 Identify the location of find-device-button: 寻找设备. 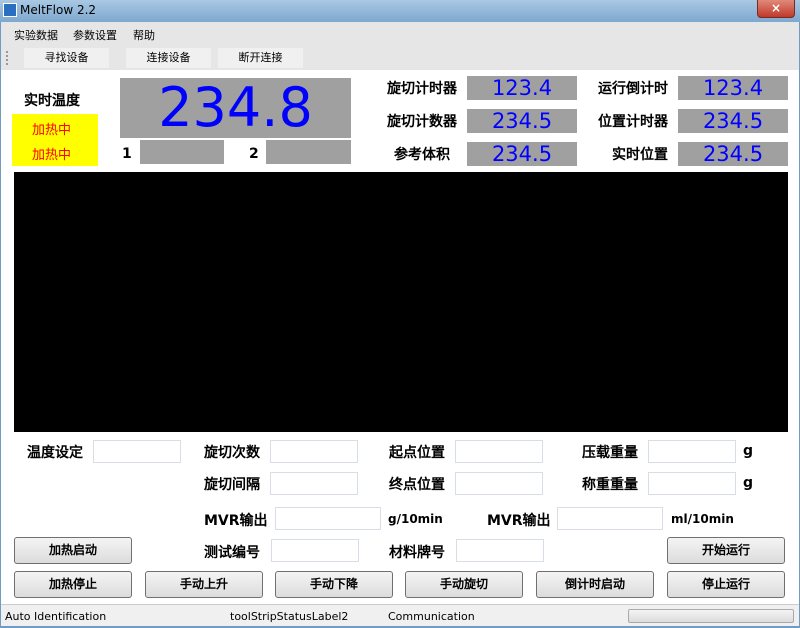
(66, 58).